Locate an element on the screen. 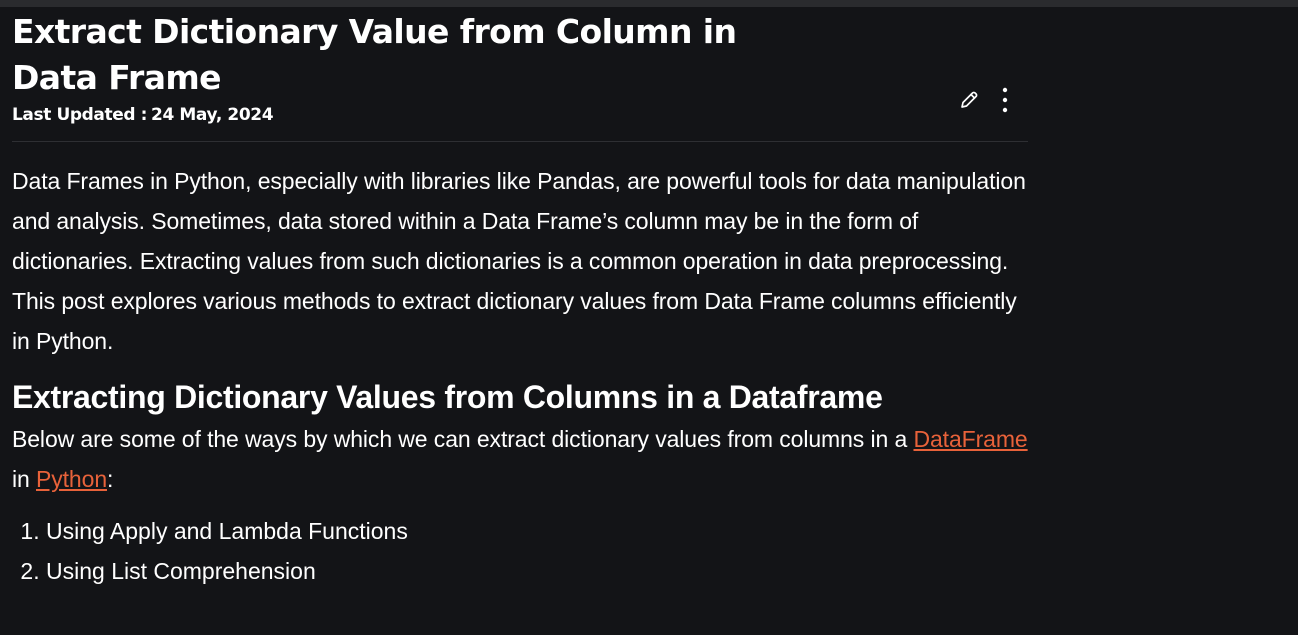 The height and width of the screenshot is (635, 1298). python-link: Python is located at coordinates (71, 479).